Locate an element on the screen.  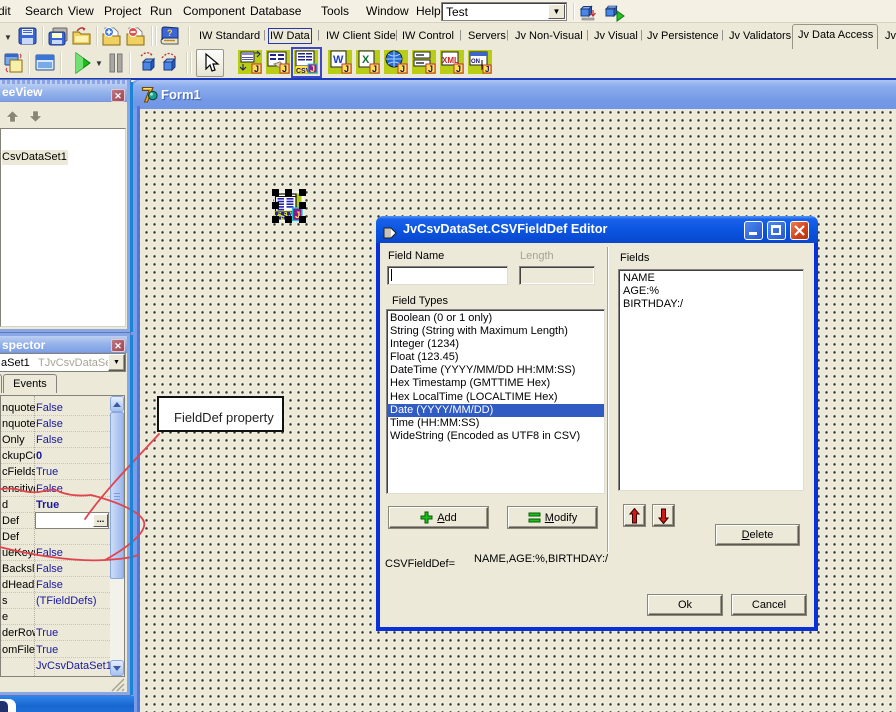
svg-text: X is located at coordinates (366, 60).